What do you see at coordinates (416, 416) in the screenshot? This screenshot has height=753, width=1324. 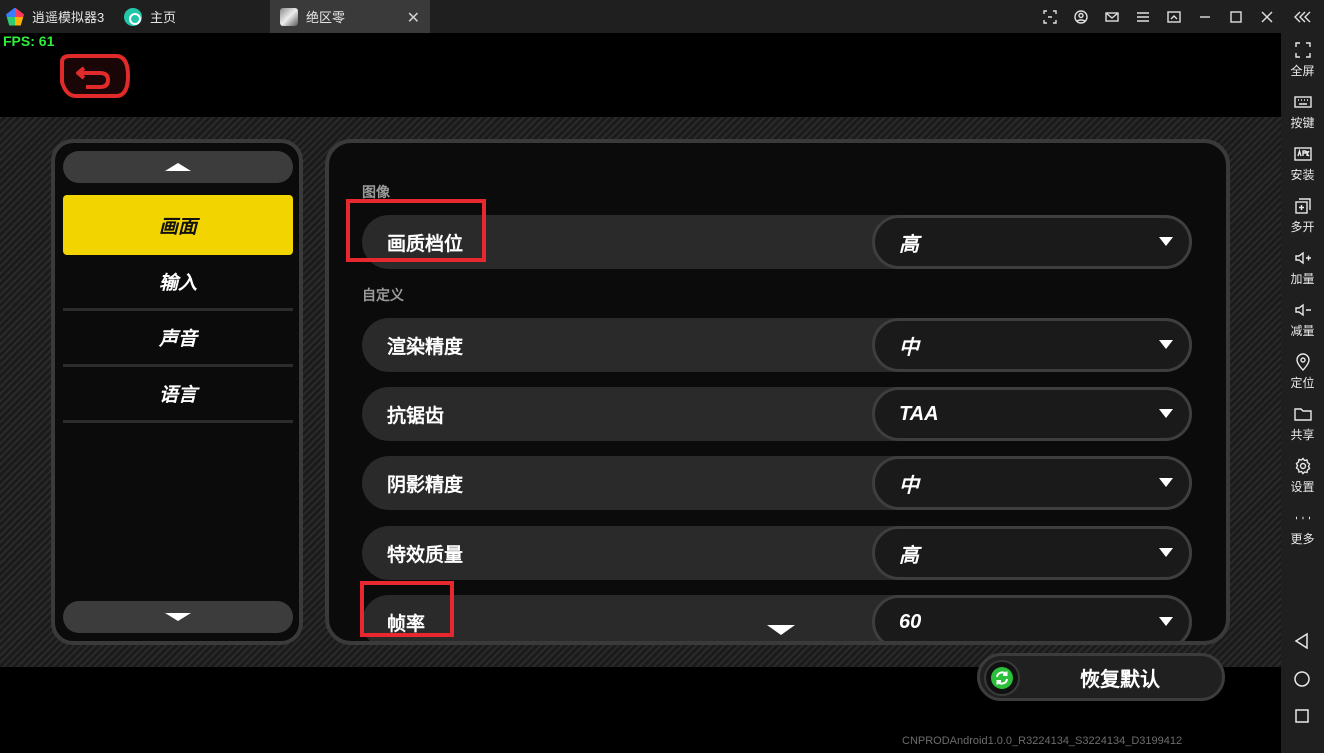 I see `setting-label: 抗锯齿` at bounding box center [416, 416].